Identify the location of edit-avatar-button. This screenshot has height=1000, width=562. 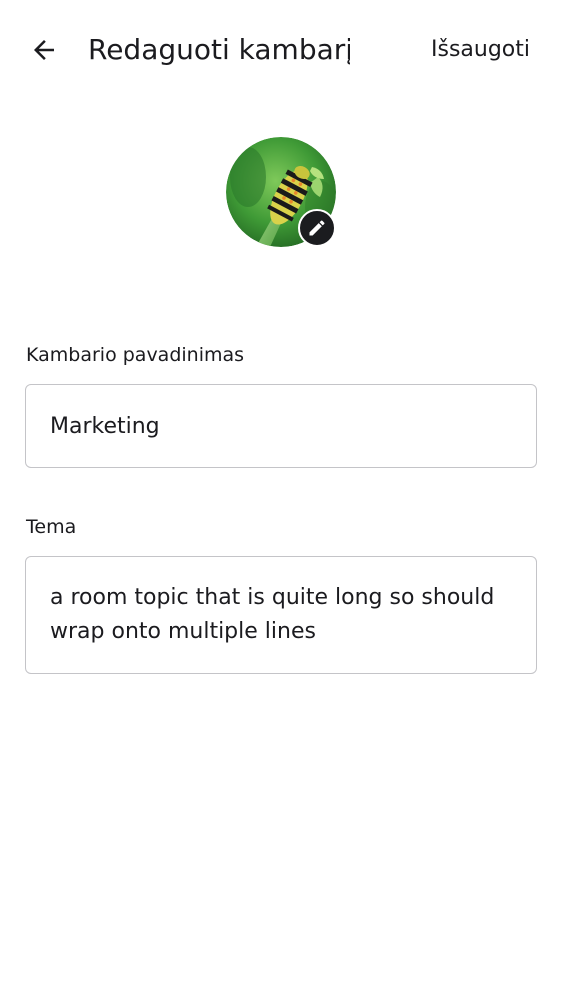
(317, 228).